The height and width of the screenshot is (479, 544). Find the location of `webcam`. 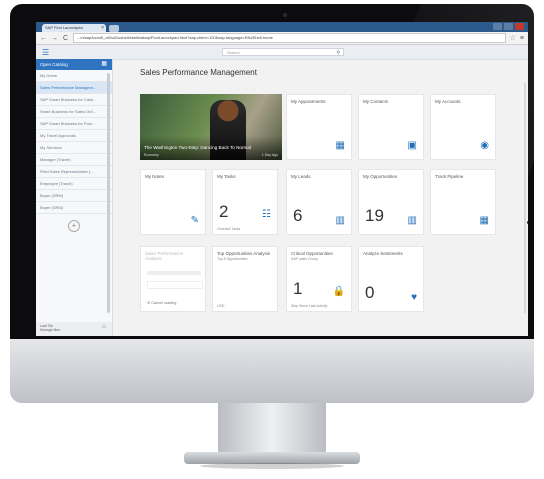

webcam is located at coordinates (285, 15).